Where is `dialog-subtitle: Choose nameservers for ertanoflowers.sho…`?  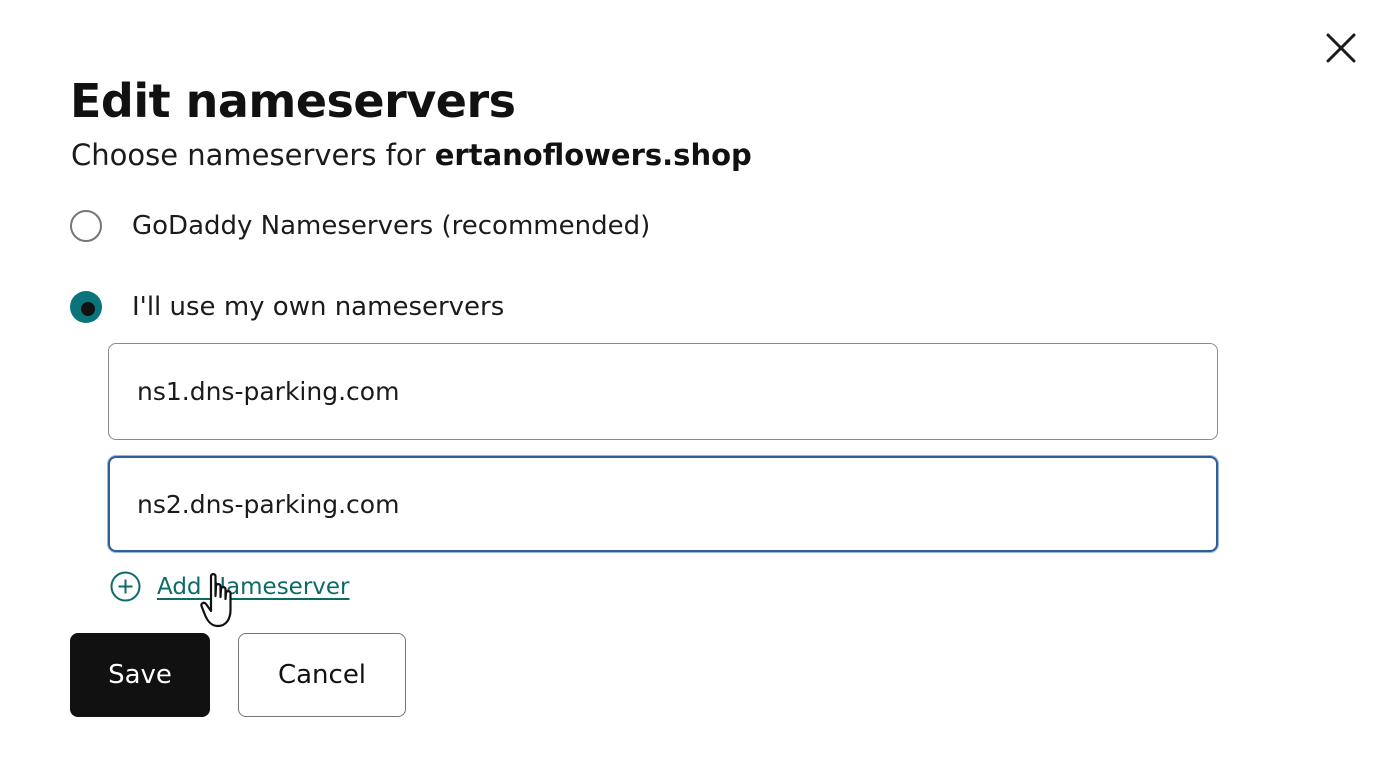
dialog-subtitle: Choose nameservers for ertanoflowers.sho… is located at coordinates (411, 155).